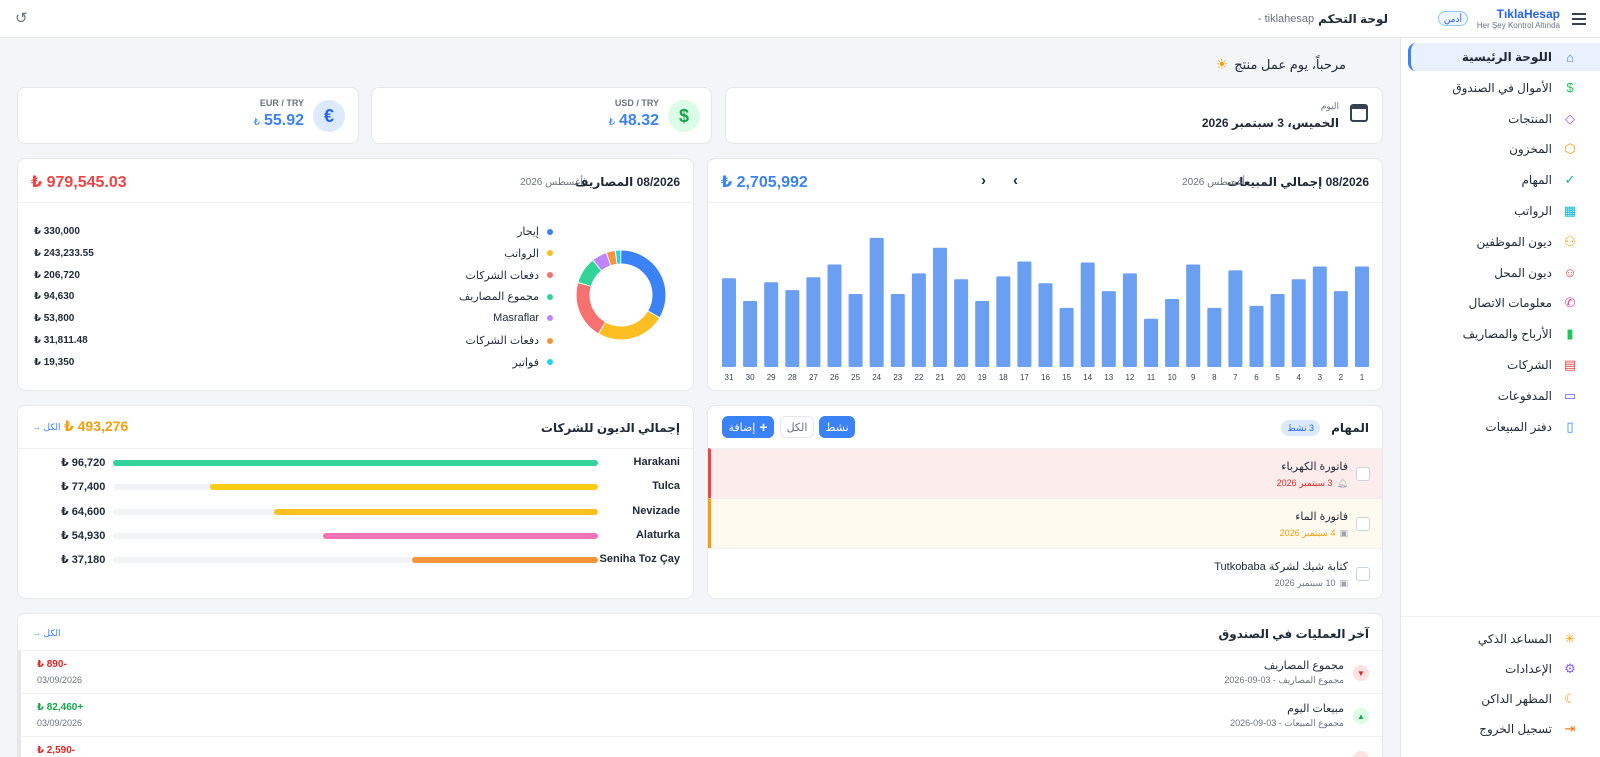 Image resolution: width=1600 pixels, height=757 pixels. I want to click on logout-icon: ⇥, so click(1570, 728).